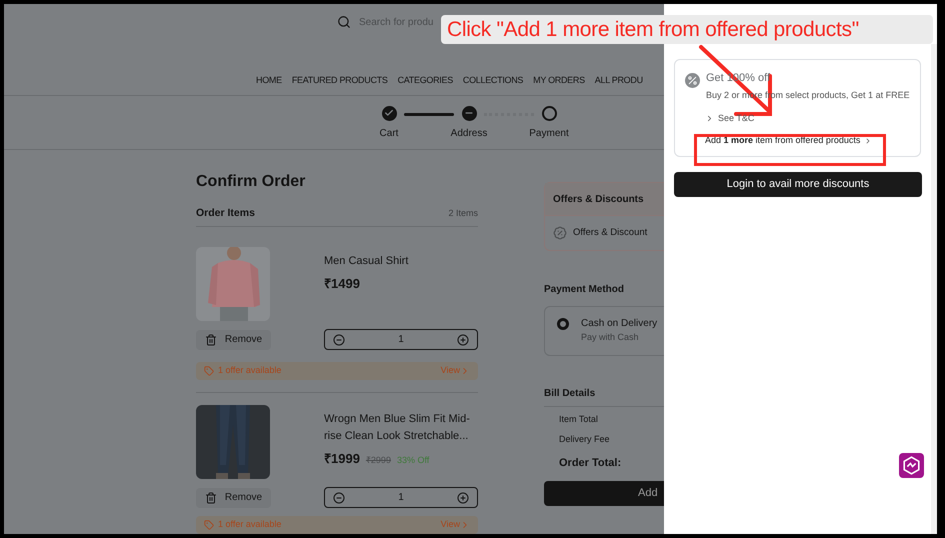  Describe the element at coordinates (559, 84) in the screenshot. I see `nav-link: MY ORDERS` at that location.